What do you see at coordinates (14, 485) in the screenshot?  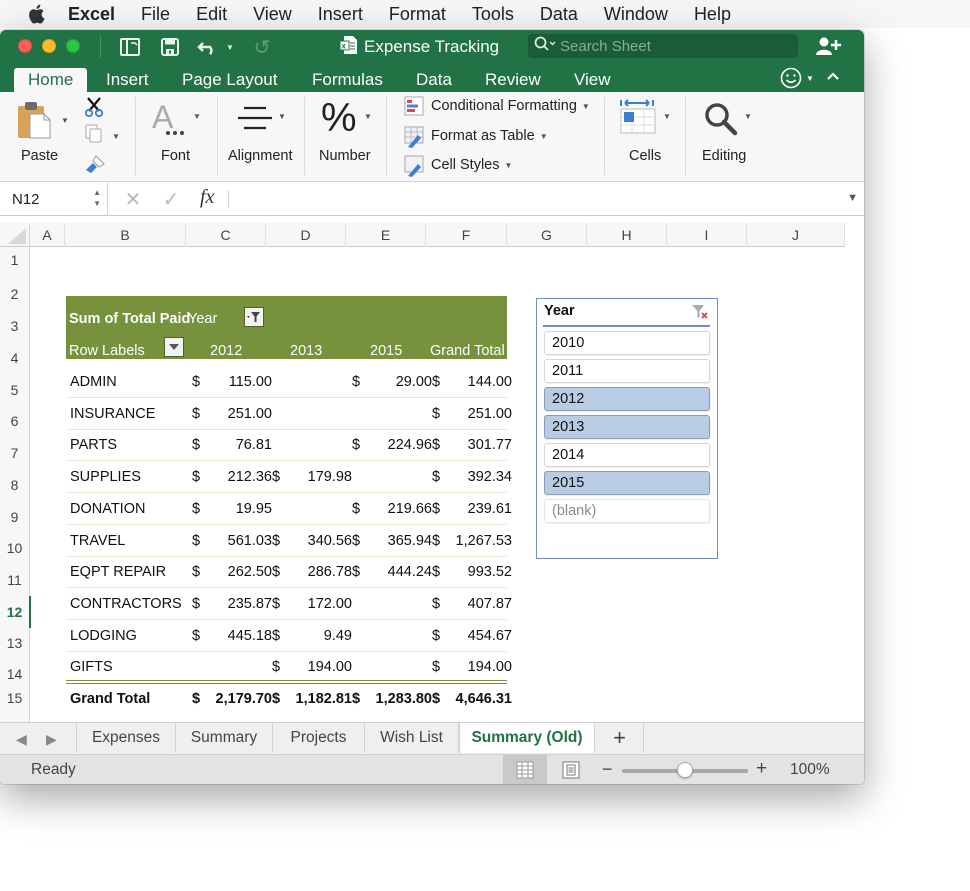 I see `row-header-8: 8` at bounding box center [14, 485].